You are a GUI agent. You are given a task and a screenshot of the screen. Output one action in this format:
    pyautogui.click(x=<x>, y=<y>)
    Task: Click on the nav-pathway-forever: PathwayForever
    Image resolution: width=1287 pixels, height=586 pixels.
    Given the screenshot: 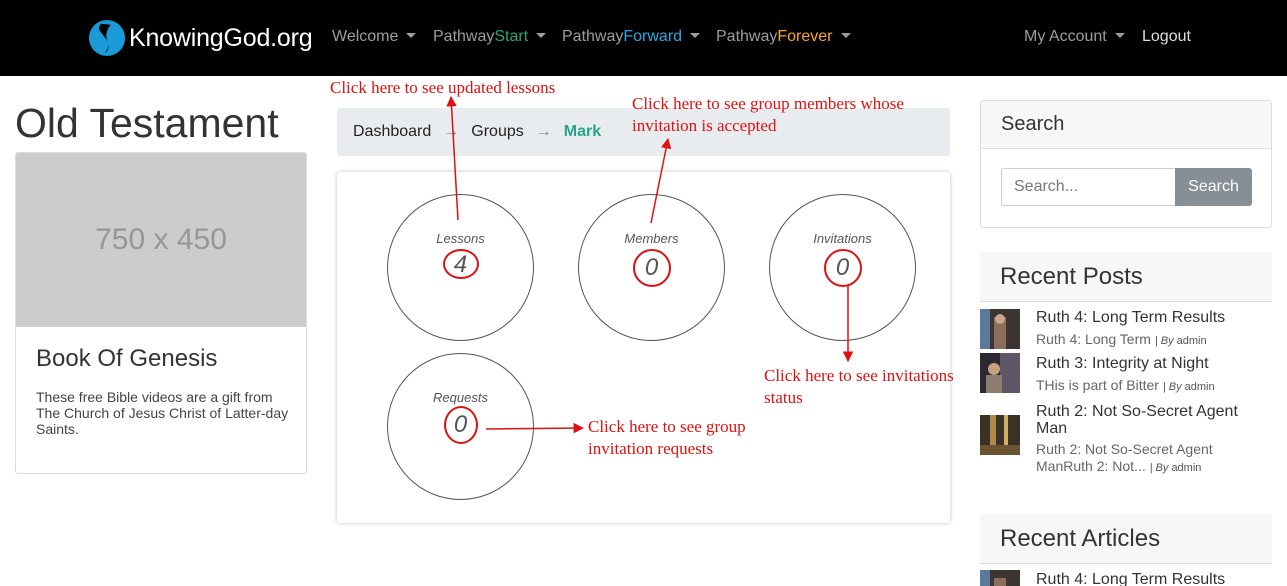 What is the action you would take?
    pyautogui.click(x=783, y=37)
    